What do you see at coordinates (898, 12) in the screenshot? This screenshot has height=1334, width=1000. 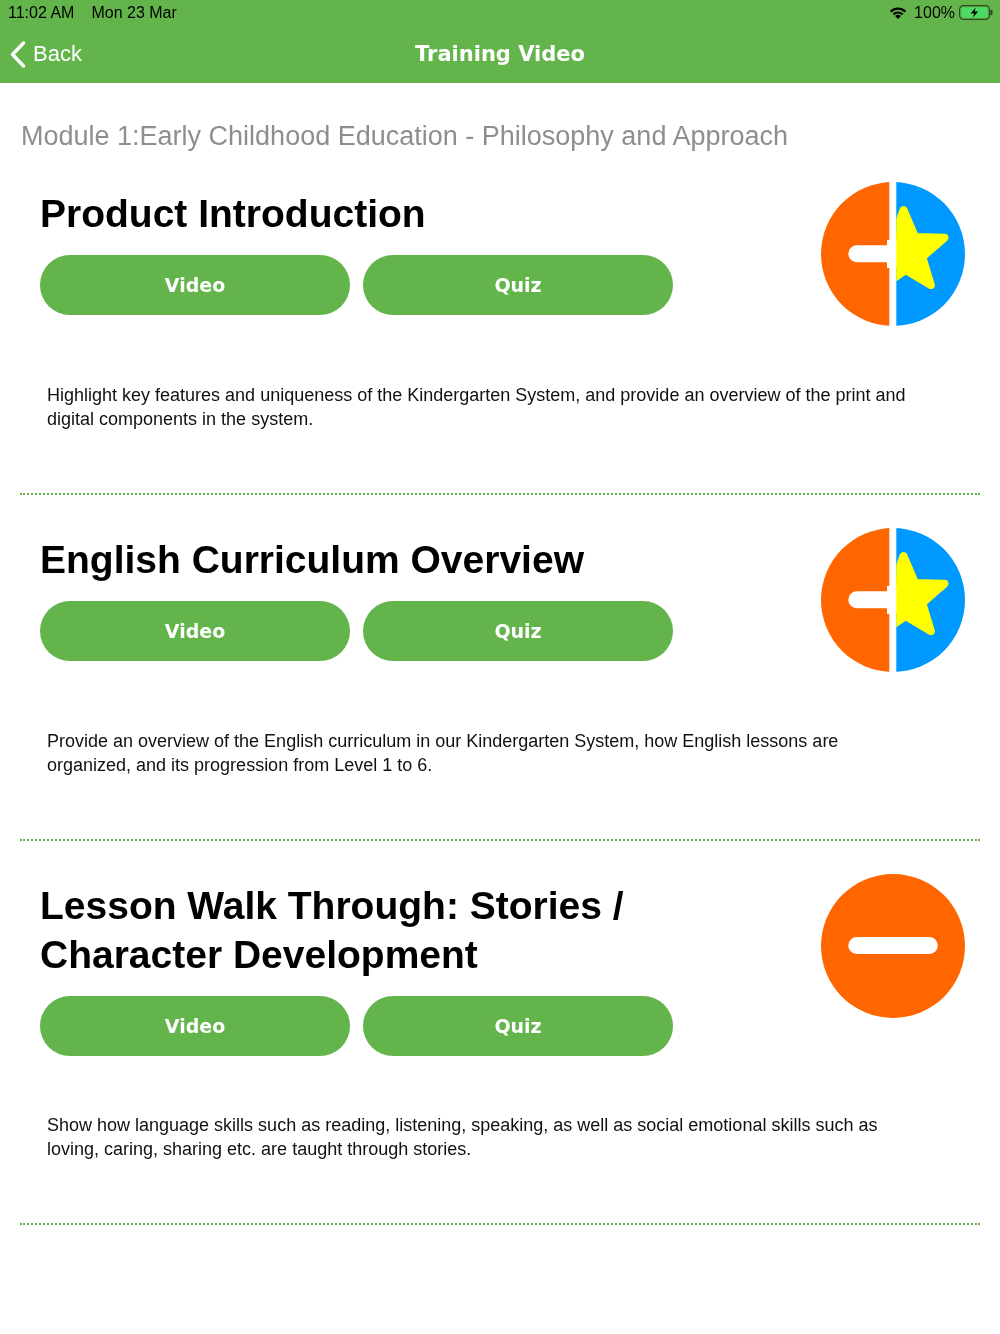 I see `wifi-icon` at bounding box center [898, 12].